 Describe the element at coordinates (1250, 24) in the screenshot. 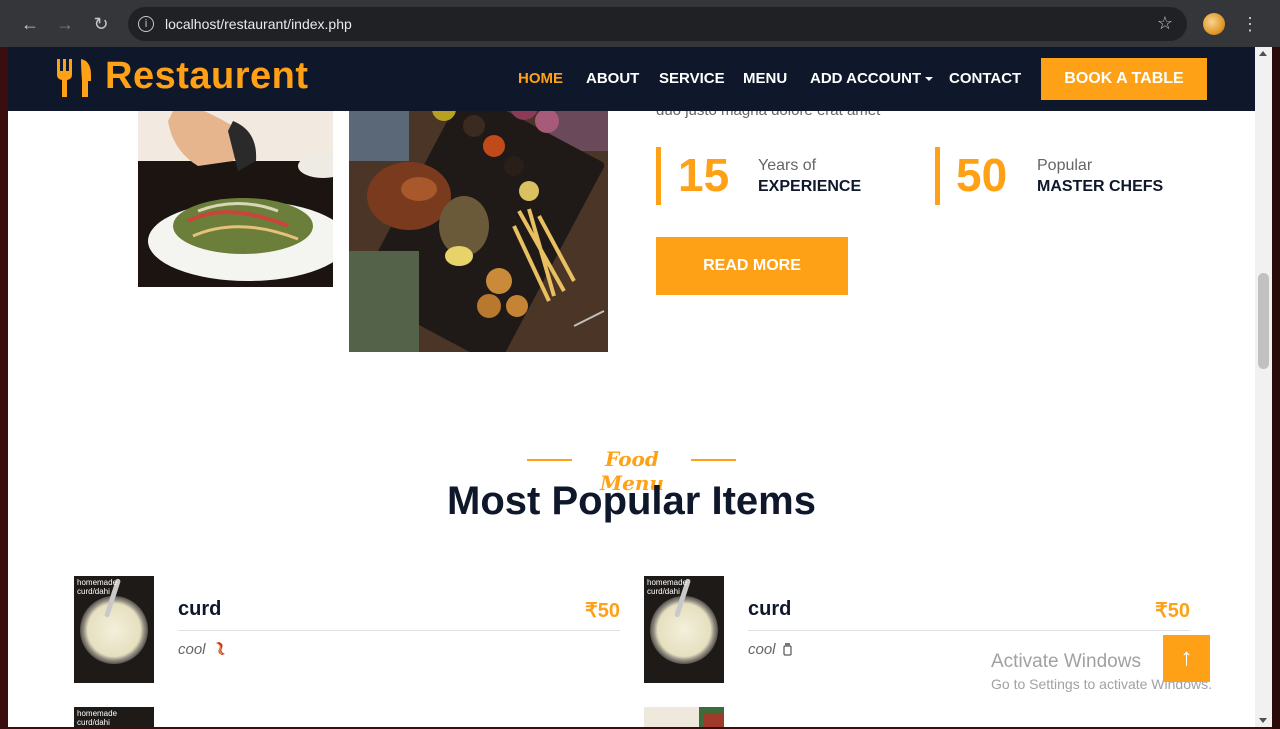

I see `browser-menu-icon: ⋮` at that location.